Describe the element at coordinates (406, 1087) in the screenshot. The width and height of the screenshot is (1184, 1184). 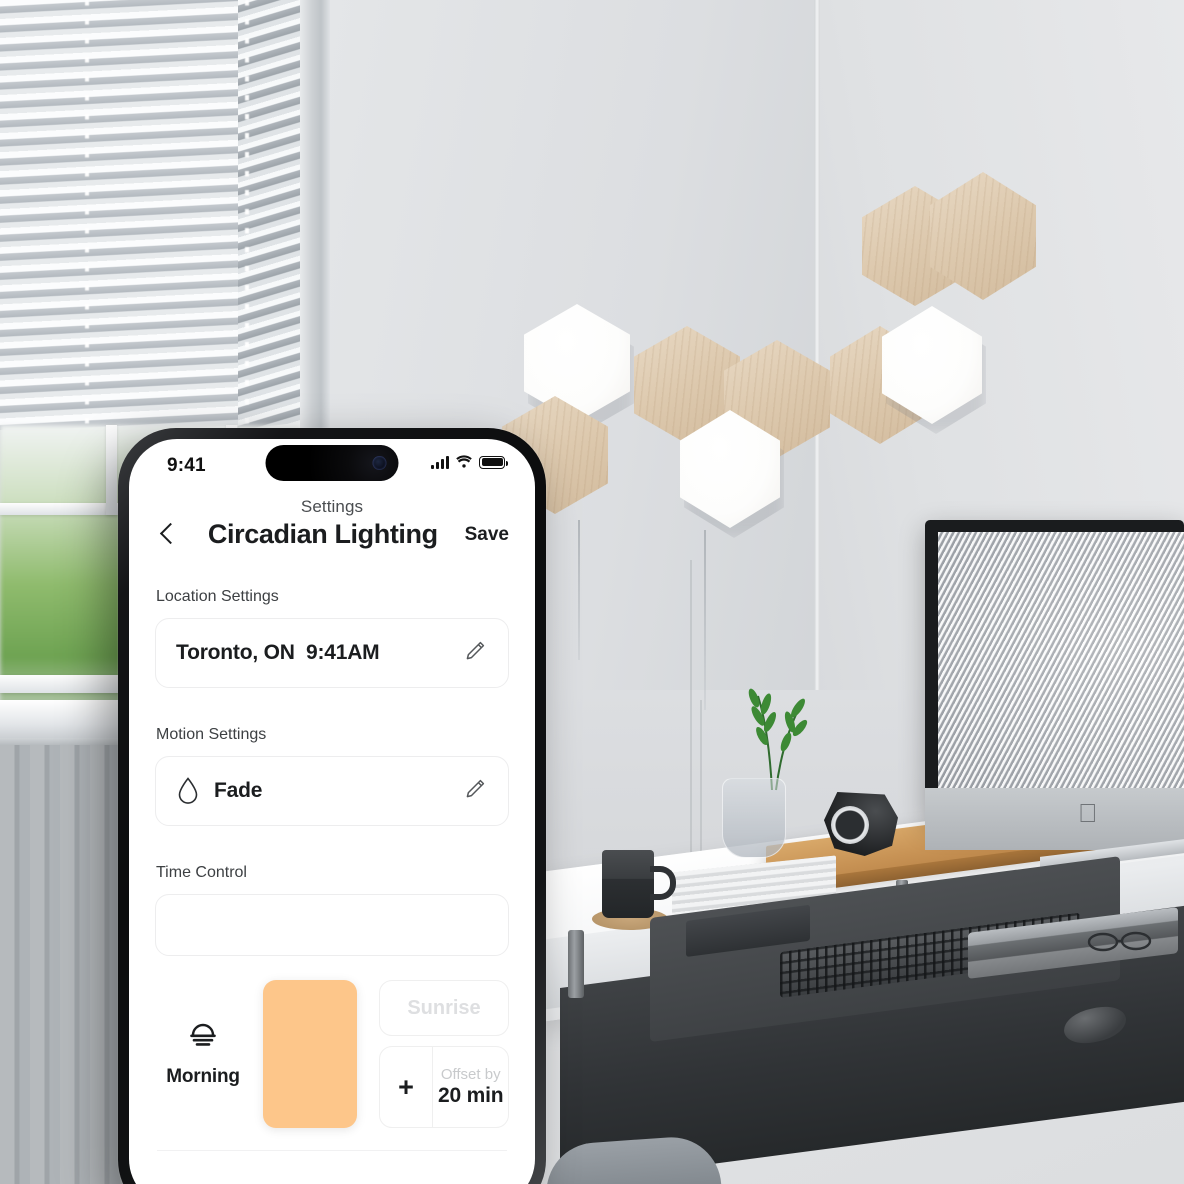
I see `offset-add-button: +` at that location.